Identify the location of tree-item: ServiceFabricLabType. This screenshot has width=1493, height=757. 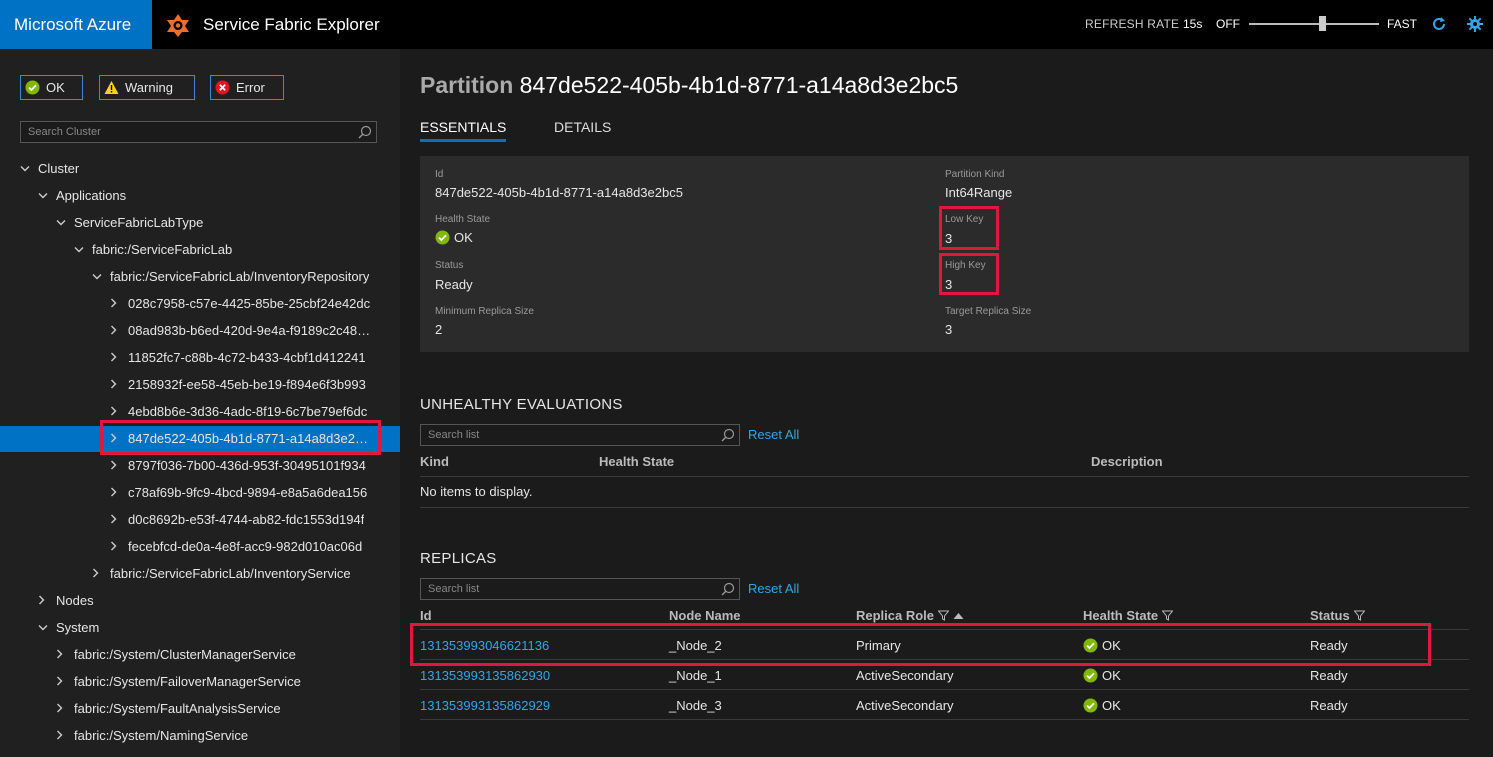
(129, 222).